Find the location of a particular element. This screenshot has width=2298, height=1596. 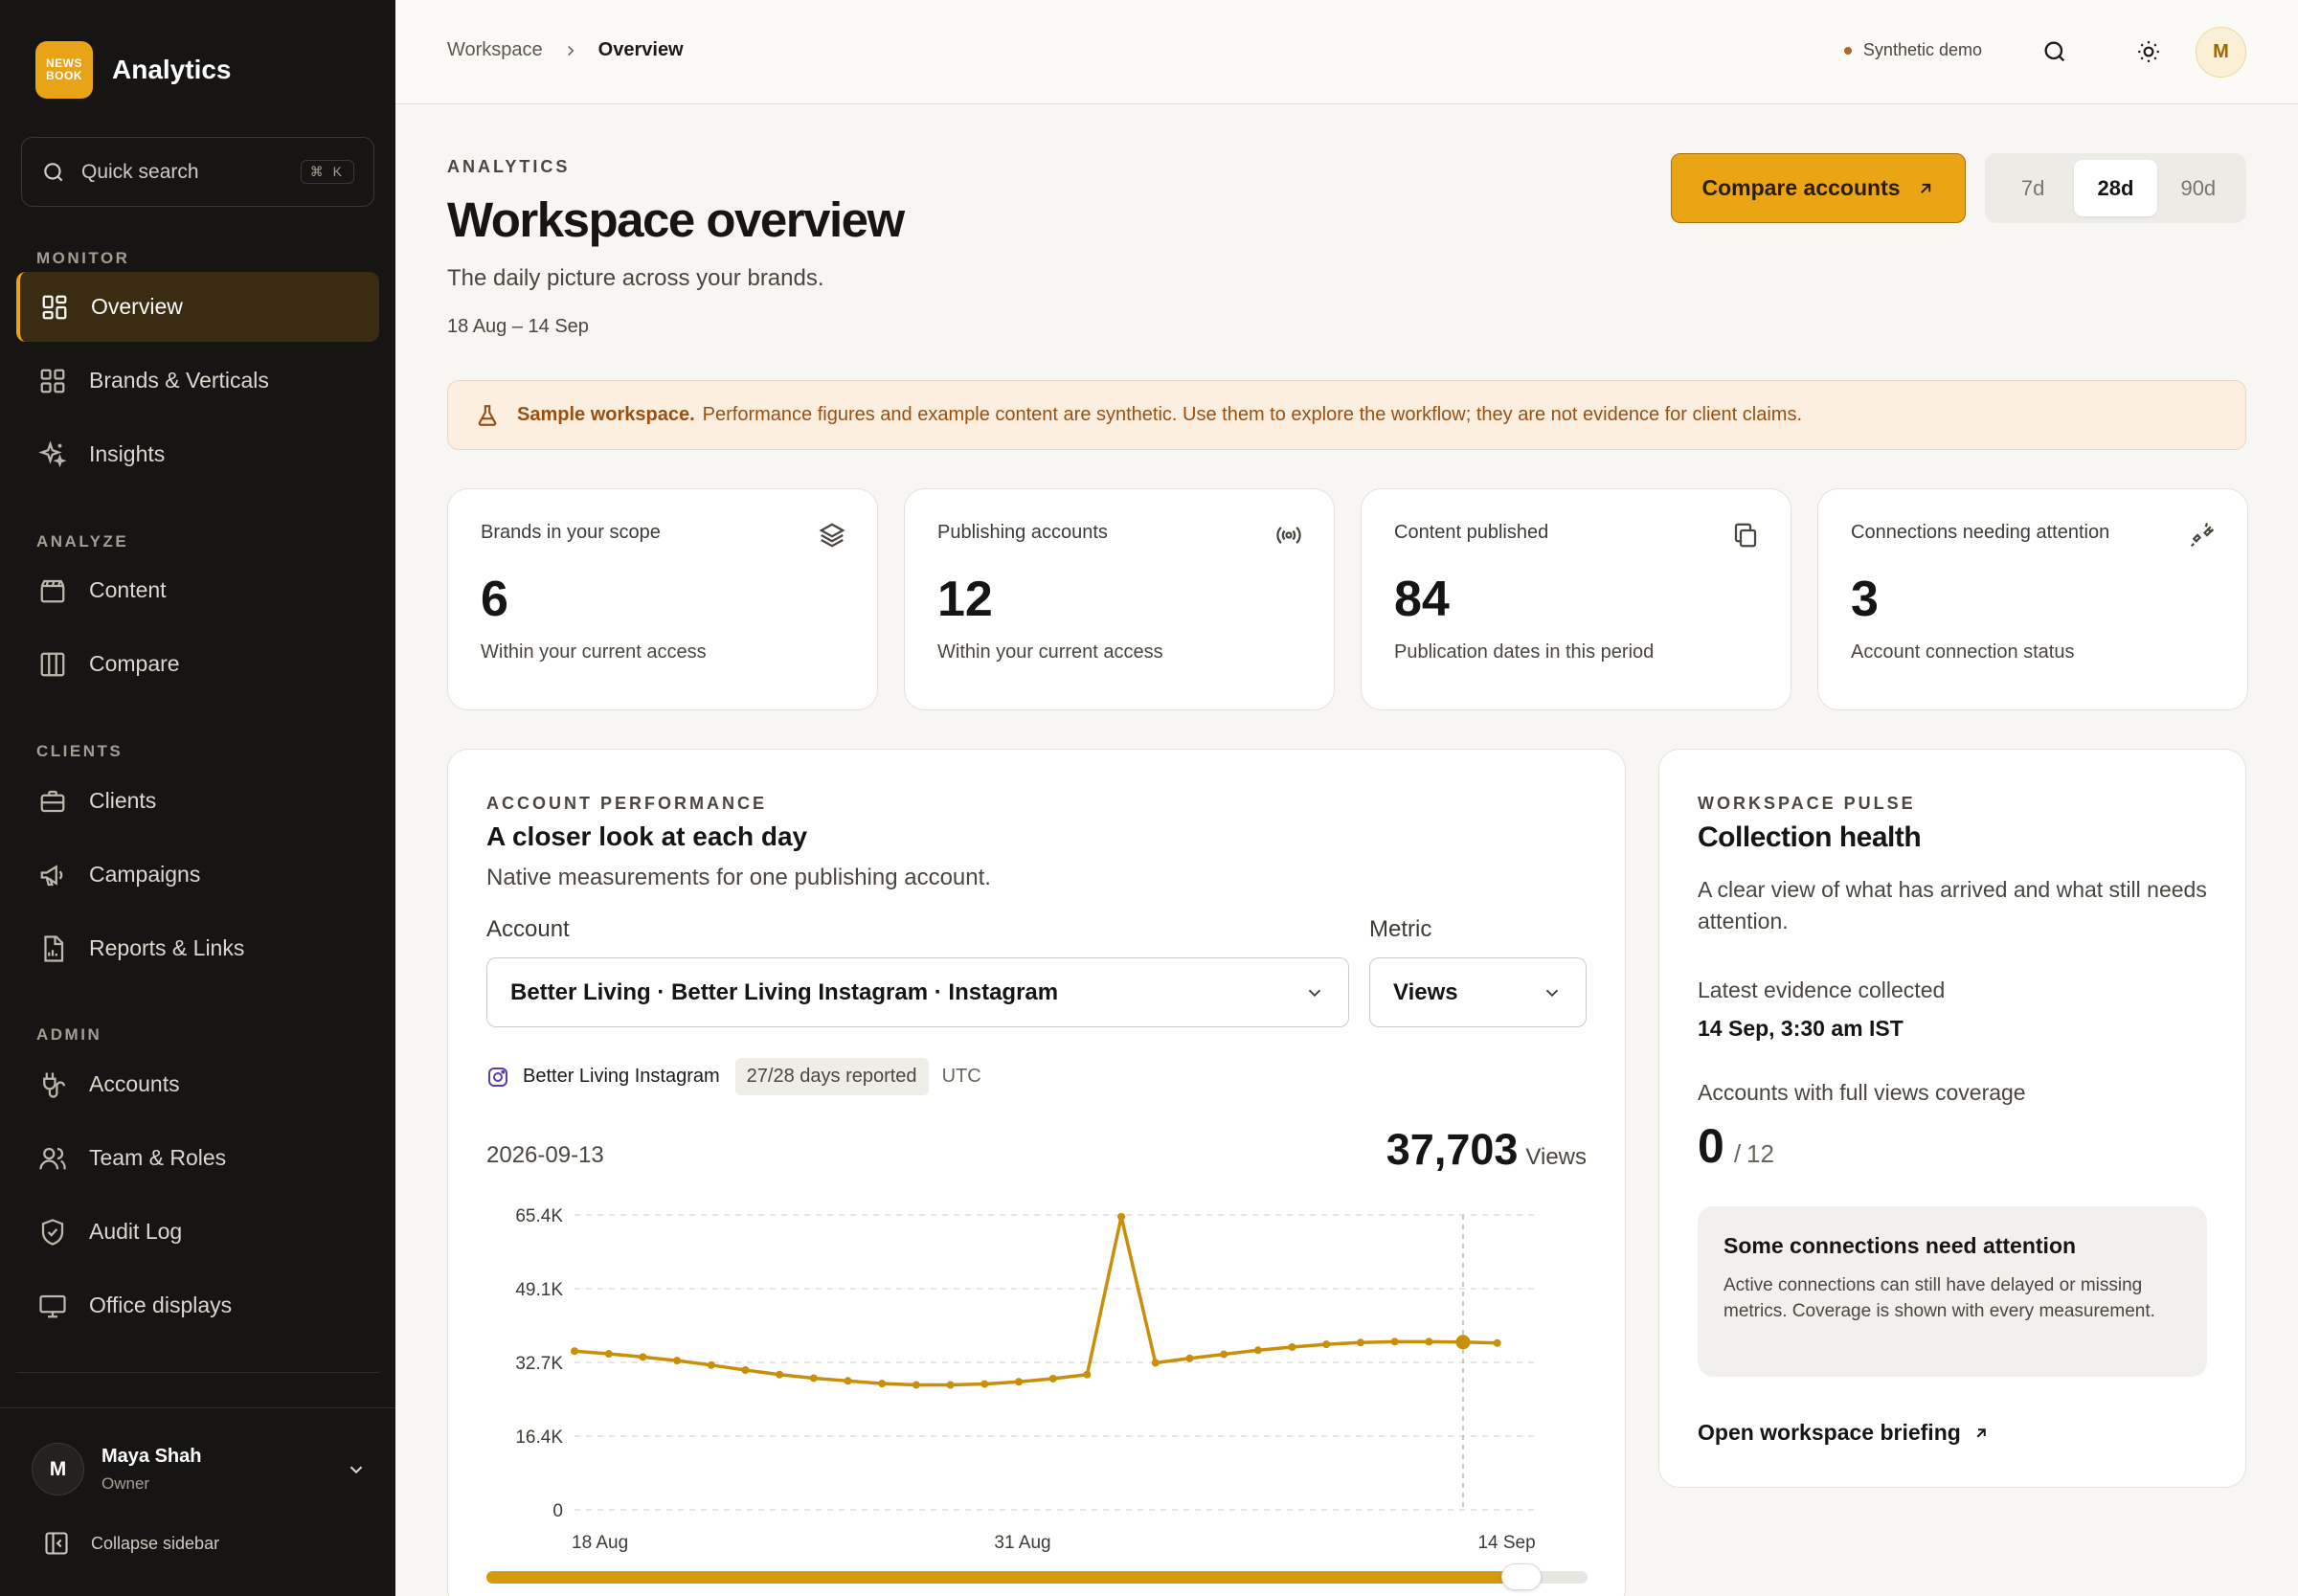

coverage-count: 0 is located at coordinates (1711, 1146).